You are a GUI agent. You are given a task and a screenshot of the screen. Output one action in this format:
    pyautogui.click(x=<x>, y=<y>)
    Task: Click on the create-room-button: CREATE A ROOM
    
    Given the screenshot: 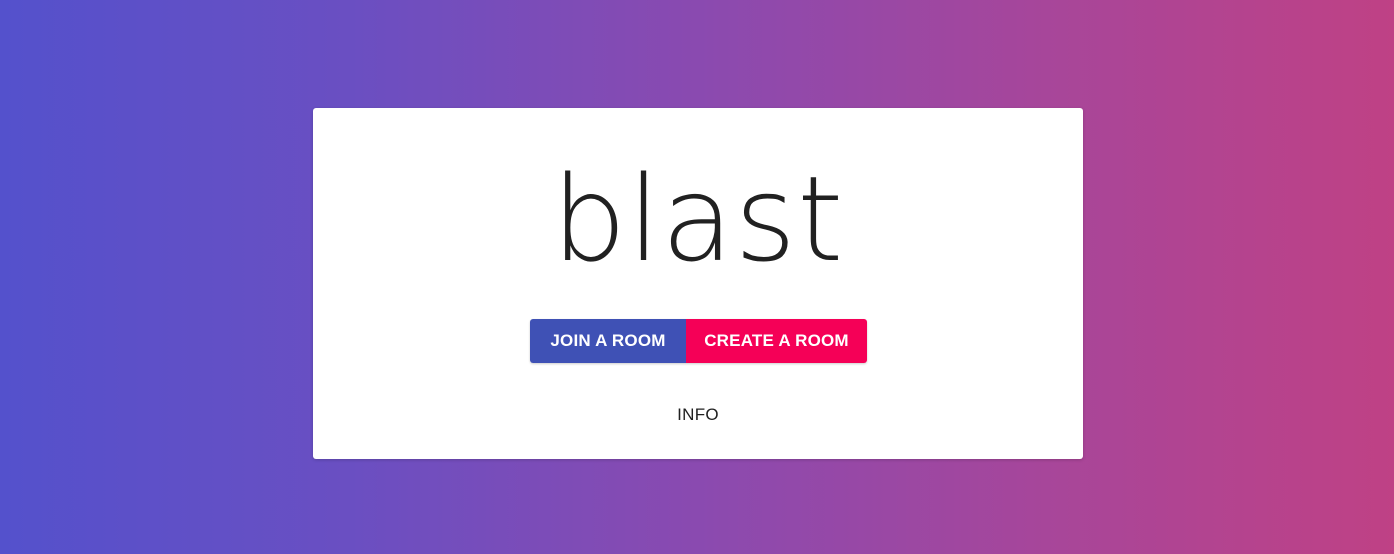 What is the action you would take?
    pyautogui.click(x=776, y=341)
    